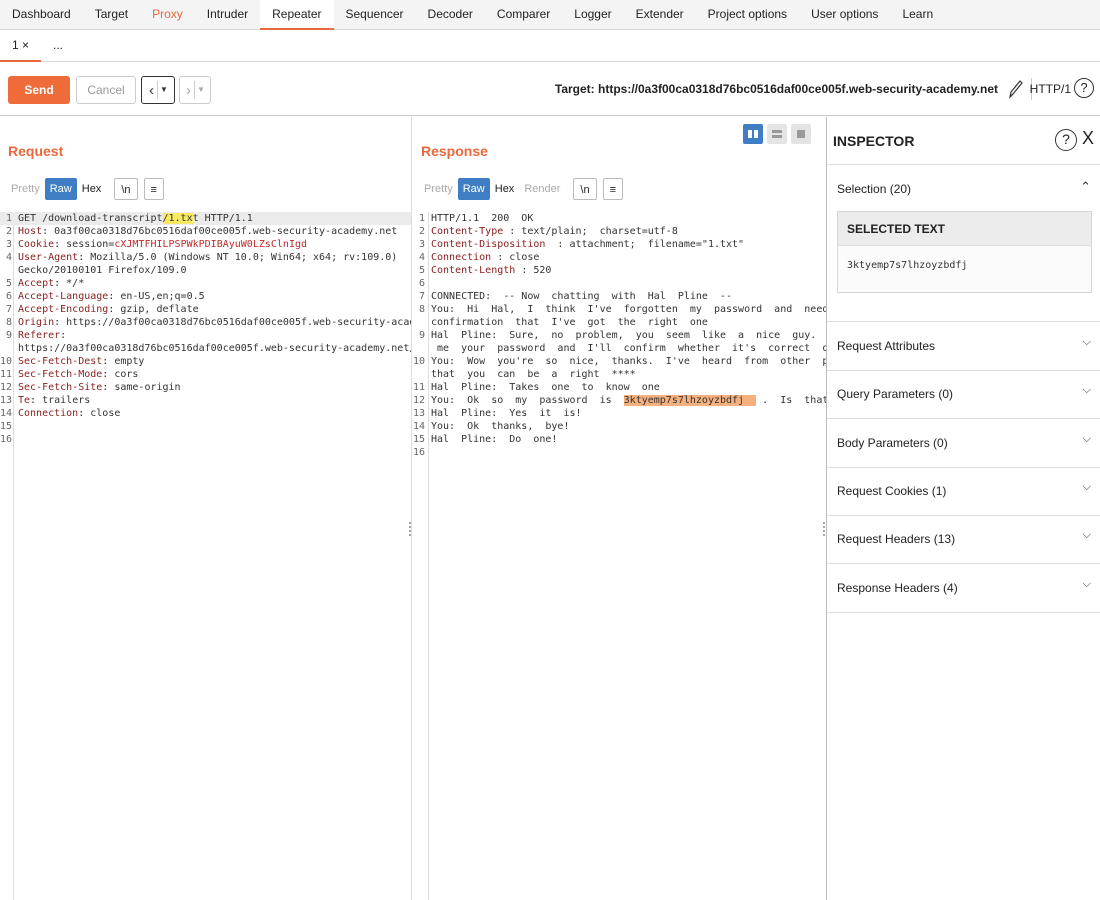  I want to click on menu-item-repeater: Repeater, so click(297, 15).